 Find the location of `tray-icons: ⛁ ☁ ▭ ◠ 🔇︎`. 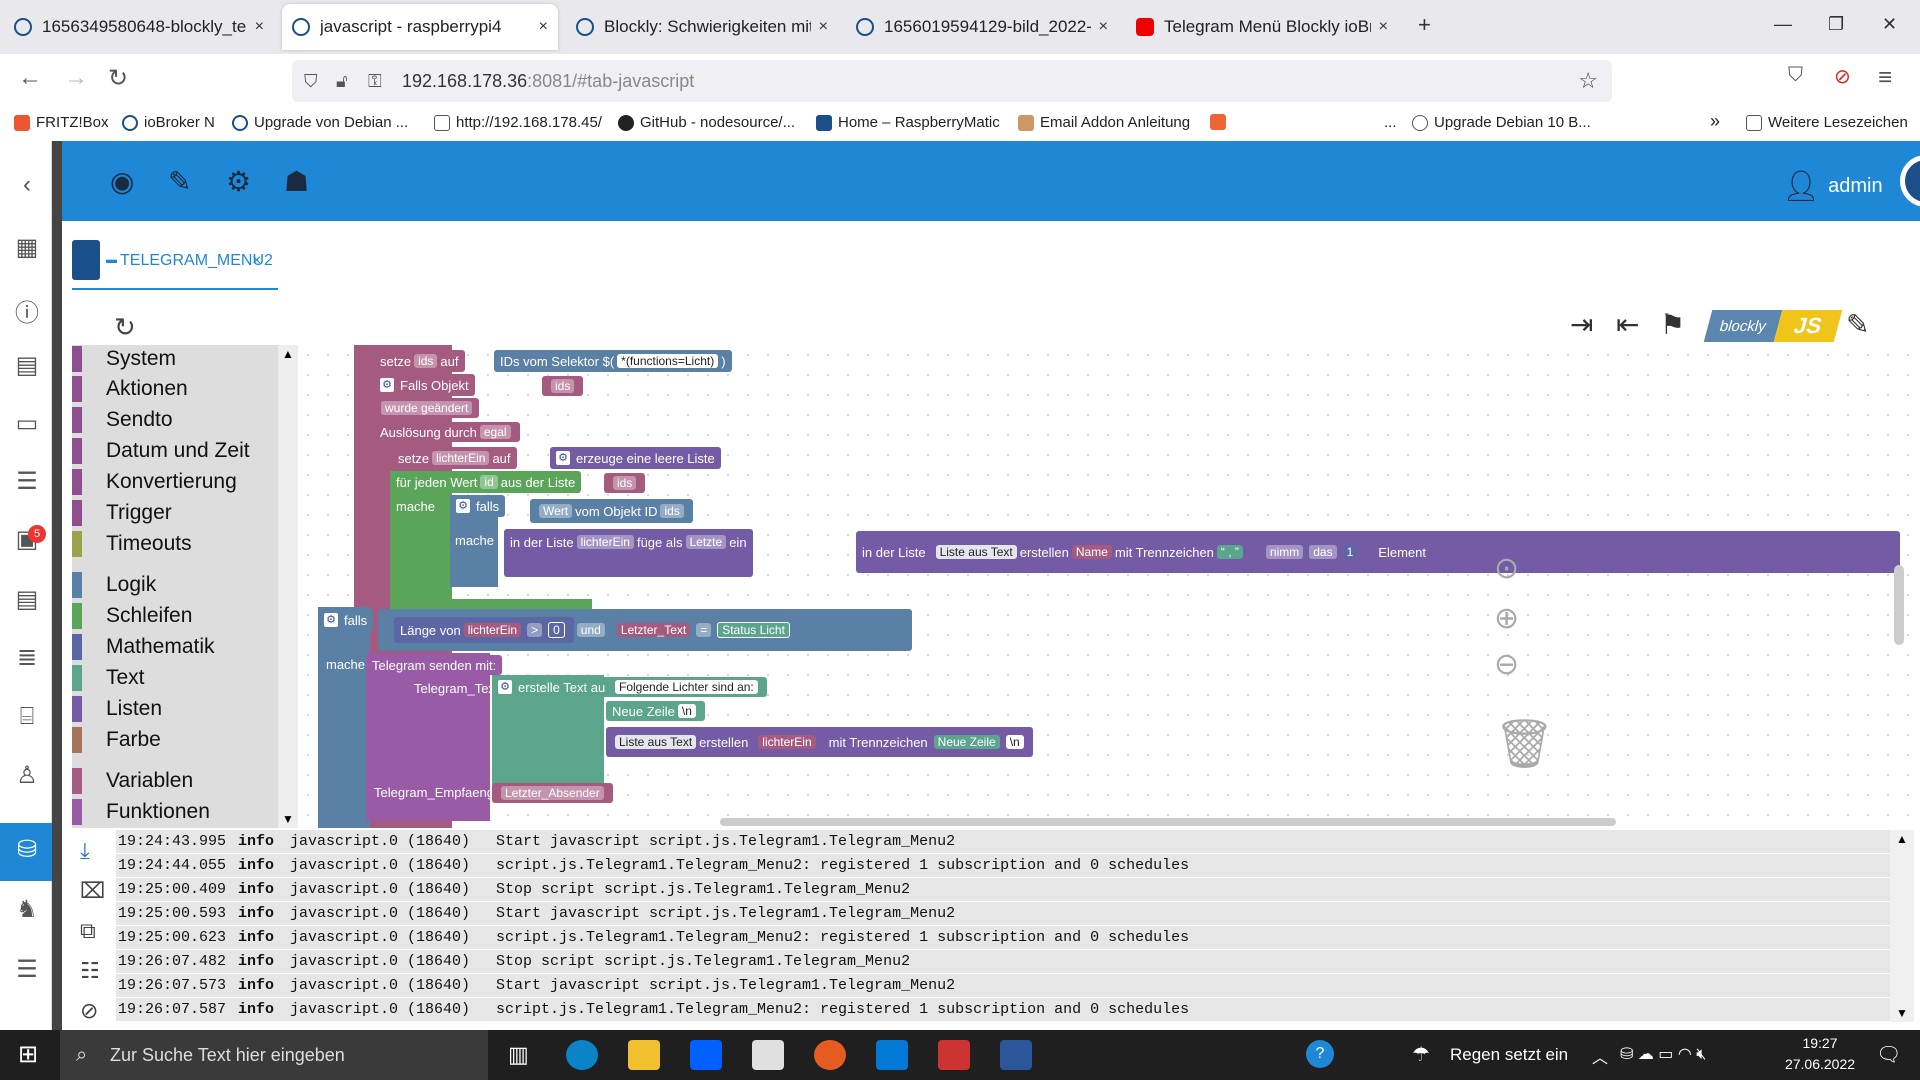

tray-icons: ⛁ ☁ ▭ ◠ 🔇︎ is located at coordinates (1663, 1054).